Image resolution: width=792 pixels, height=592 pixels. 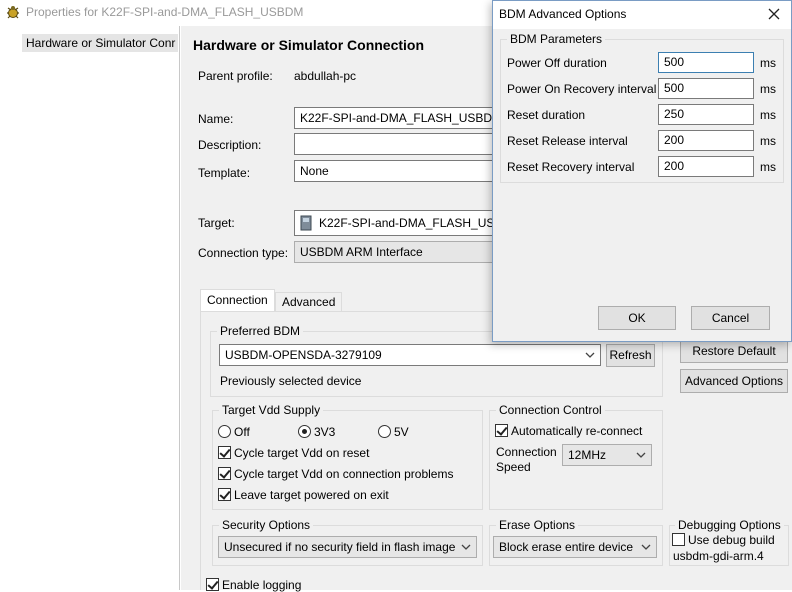 What do you see at coordinates (314, 171) in the screenshot?
I see `template-select-value: None` at bounding box center [314, 171].